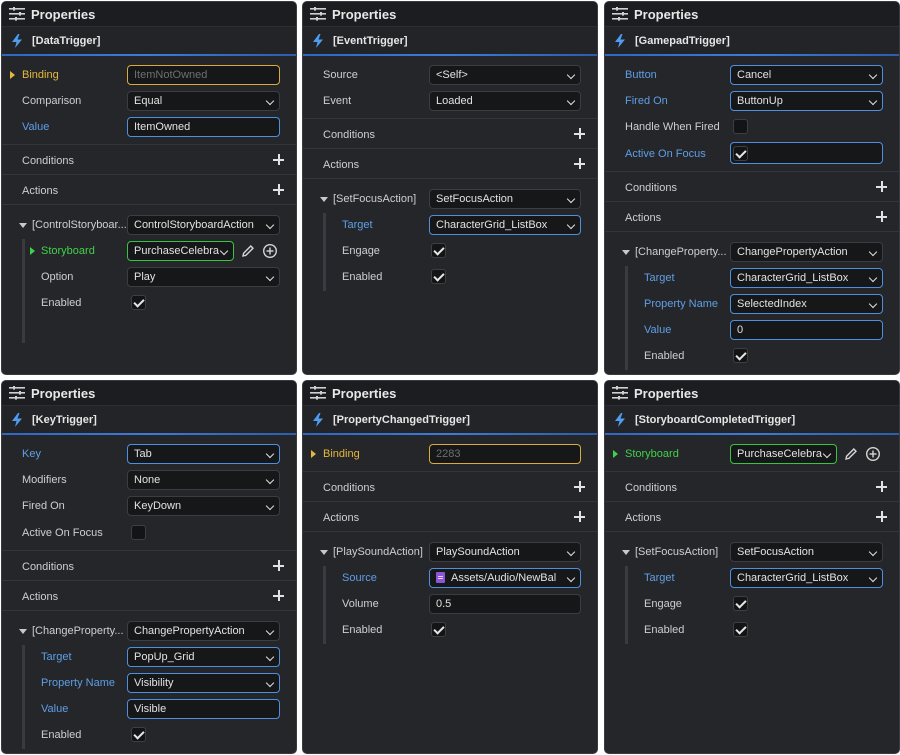 This screenshot has width=900, height=755. Describe the element at coordinates (149, 41) in the screenshot. I see `trigger-header: [DataTrigger]` at that location.